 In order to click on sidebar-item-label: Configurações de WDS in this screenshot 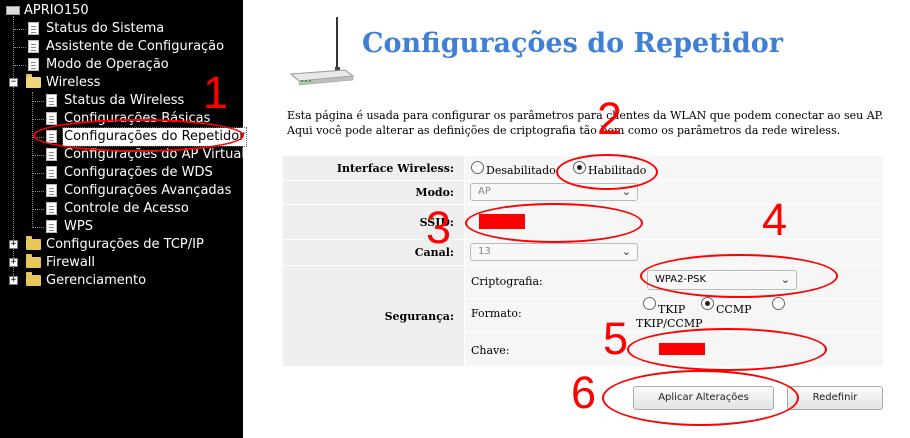, I will do `click(138, 172)`.